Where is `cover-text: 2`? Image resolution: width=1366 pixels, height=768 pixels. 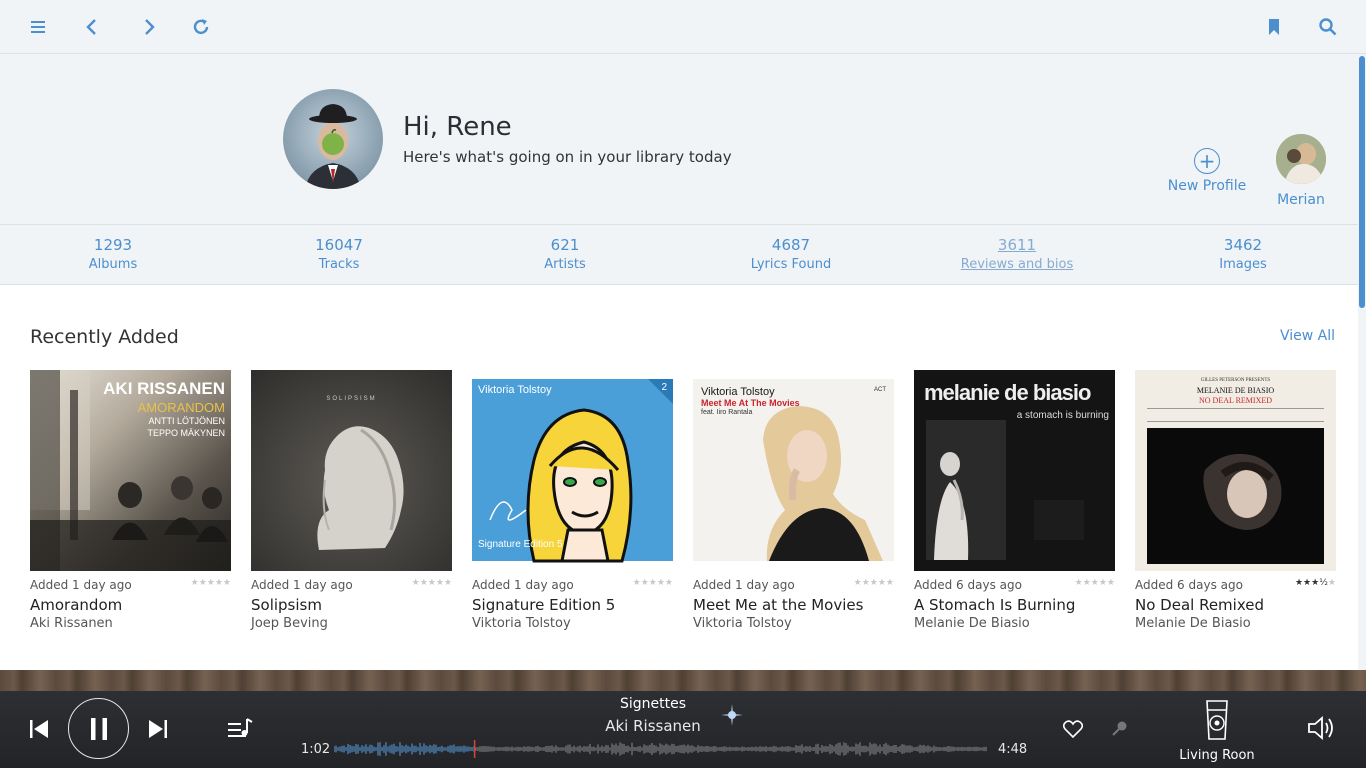 cover-text: 2 is located at coordinates (664, 387).